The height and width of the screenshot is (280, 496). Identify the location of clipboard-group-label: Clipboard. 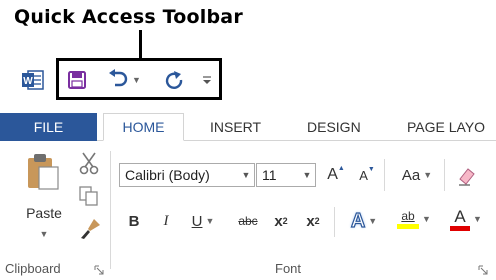
(33, 268).